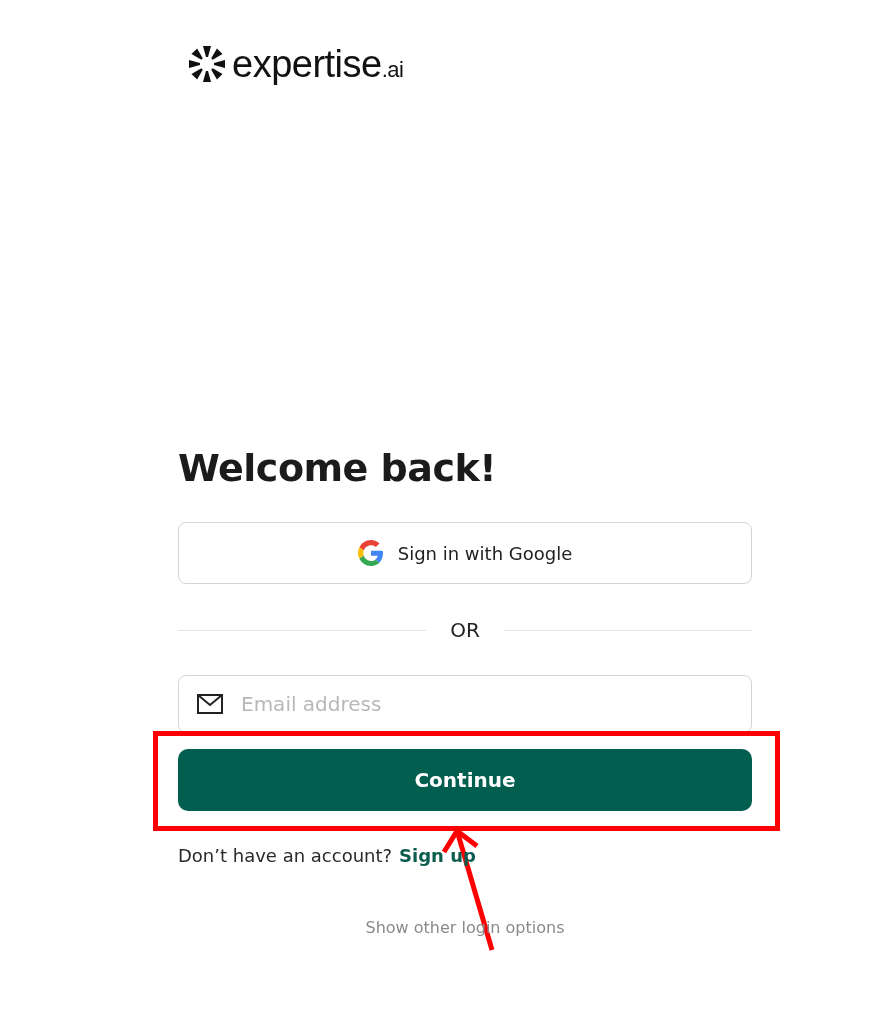 This screenshot has height=1035, width=886. I want to click on google-sign-in-button: Sign in with Google, so click(465, 553).